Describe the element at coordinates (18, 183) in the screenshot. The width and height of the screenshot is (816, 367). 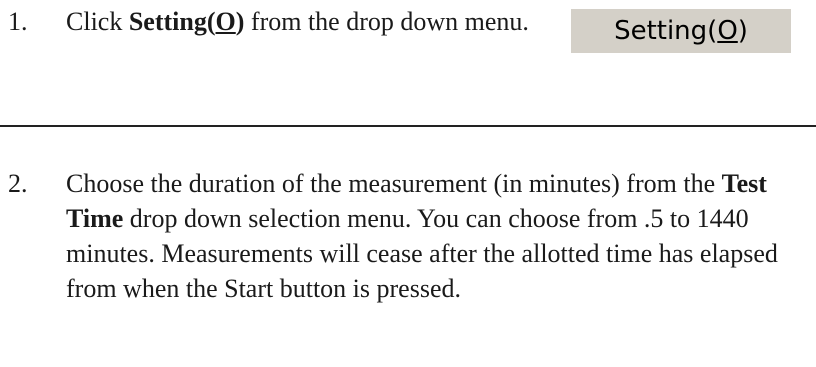
I see `step-number: 2.` at that location.